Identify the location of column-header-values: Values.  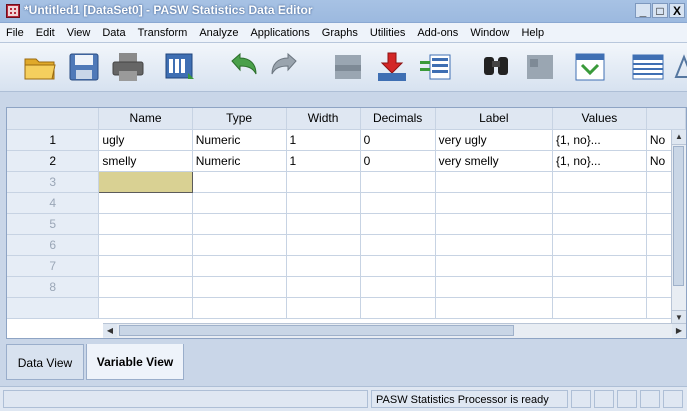
(599, 119).